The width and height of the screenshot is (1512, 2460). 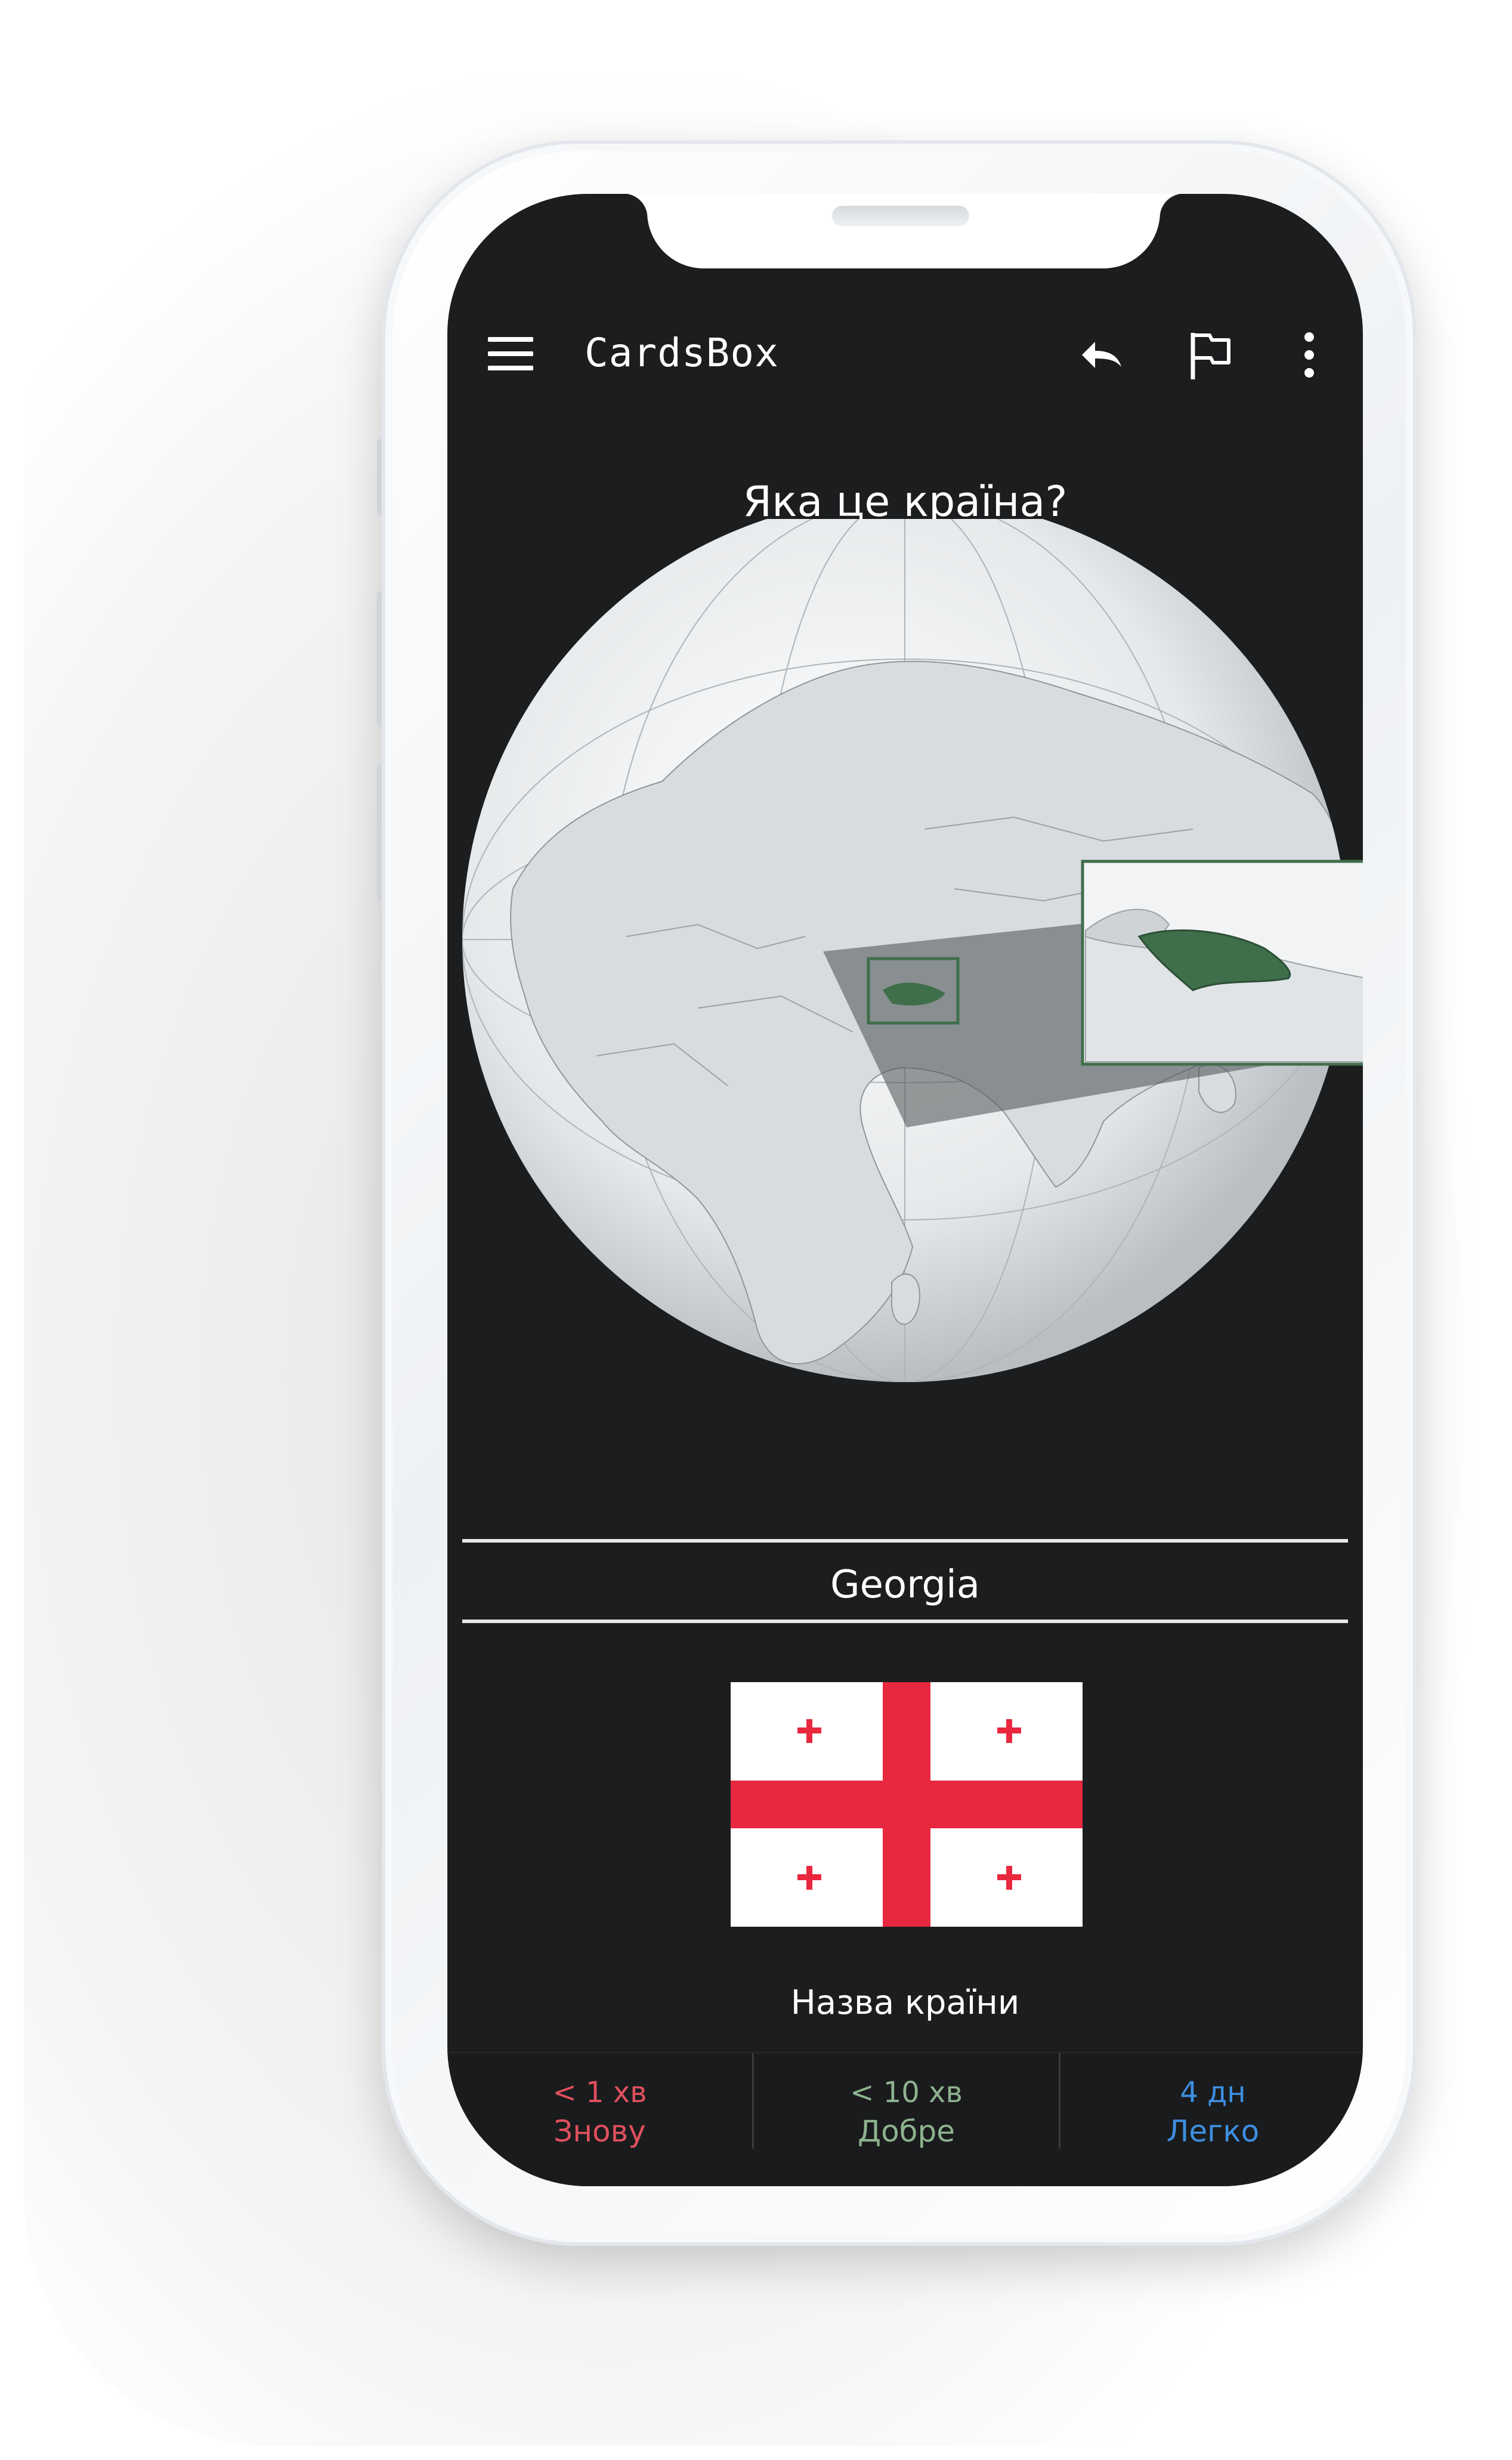 I want to click on answer-buttons-bar: < 1 хв Знову < 10 хв Добре 4 дн Легко, so click(x=905, y=2119).